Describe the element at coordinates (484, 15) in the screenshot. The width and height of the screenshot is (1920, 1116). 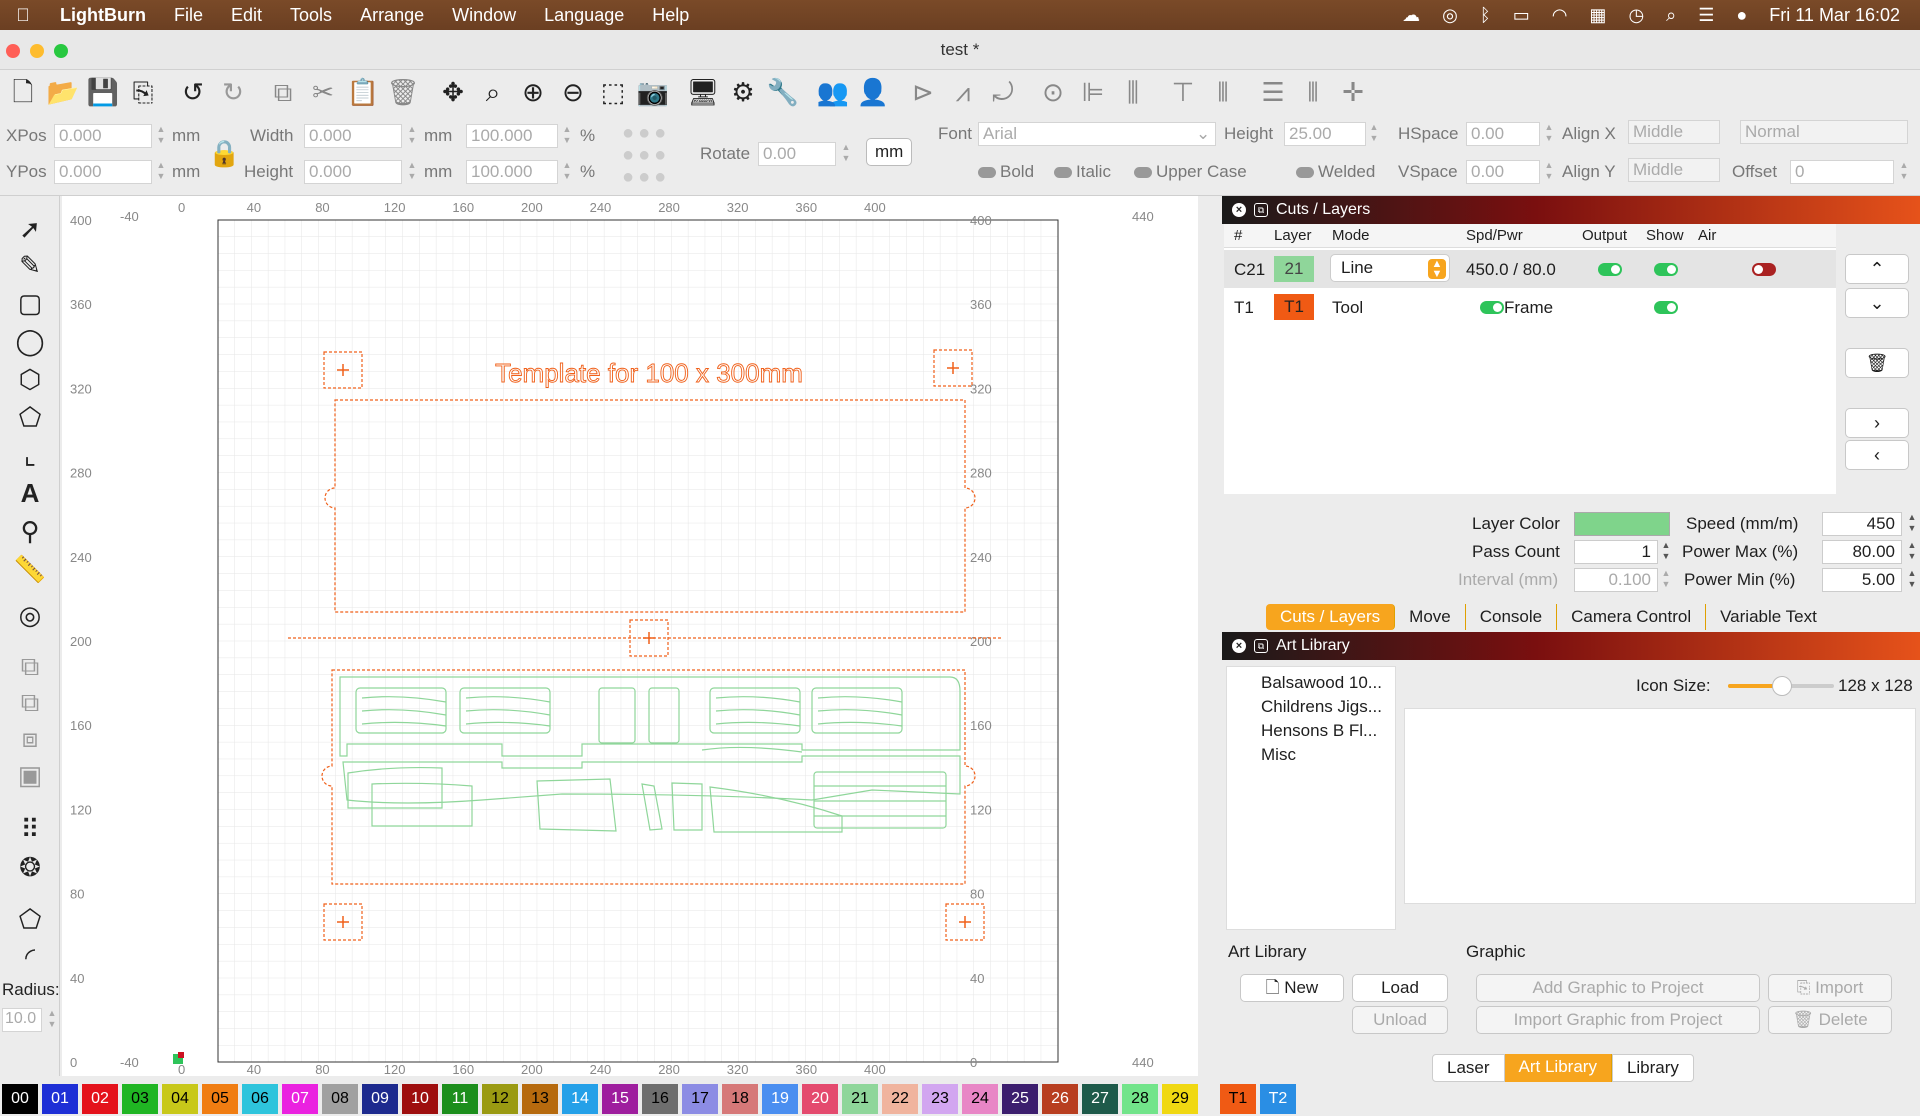
I see `menu-window: Window` at that location.